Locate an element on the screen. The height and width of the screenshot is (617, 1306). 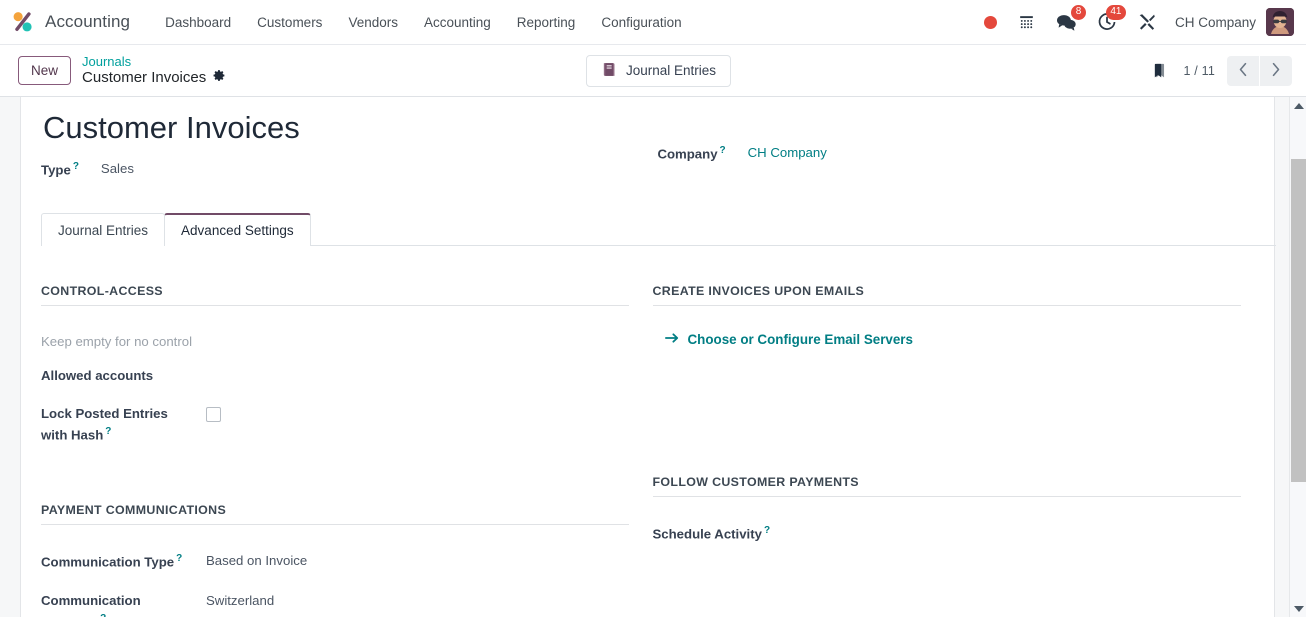
menu-configuration: Configuration is located at coordinates (641, 22).